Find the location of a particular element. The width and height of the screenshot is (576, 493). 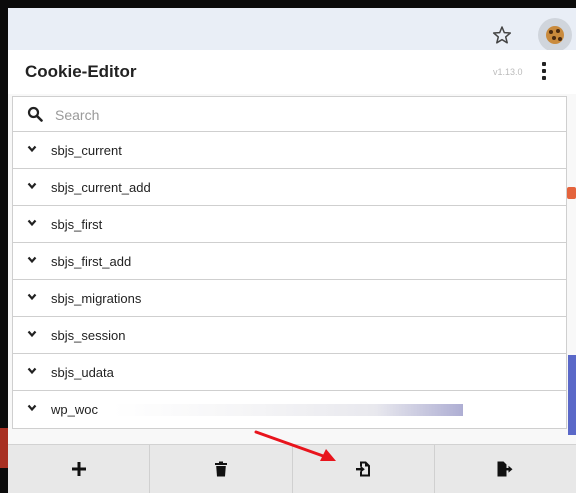

cookie-name: sbjs_first is located at coordinates (77, 224).